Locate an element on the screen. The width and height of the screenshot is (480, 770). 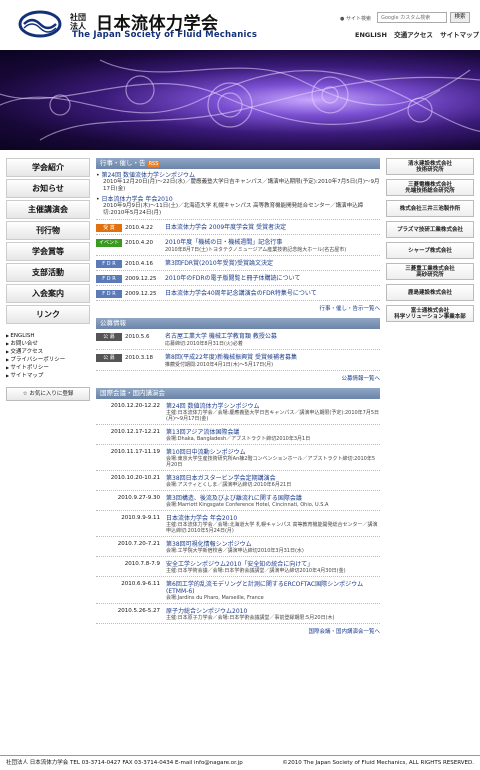
news-title: 第24回 数値流体力学シンポジウム is located at coordinates (238, 175).